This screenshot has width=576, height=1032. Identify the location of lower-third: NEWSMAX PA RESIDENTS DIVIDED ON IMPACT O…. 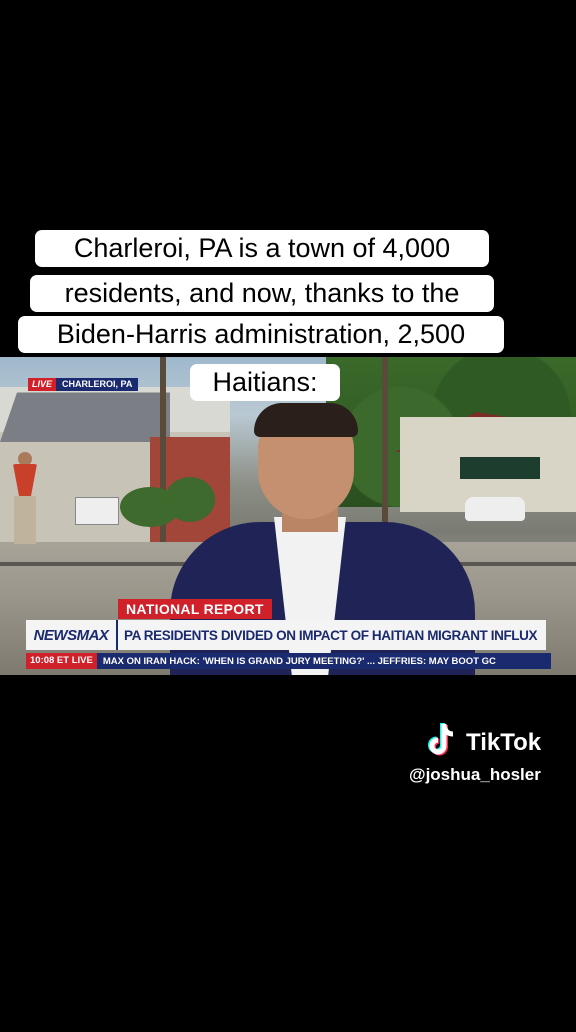
(286, 635).